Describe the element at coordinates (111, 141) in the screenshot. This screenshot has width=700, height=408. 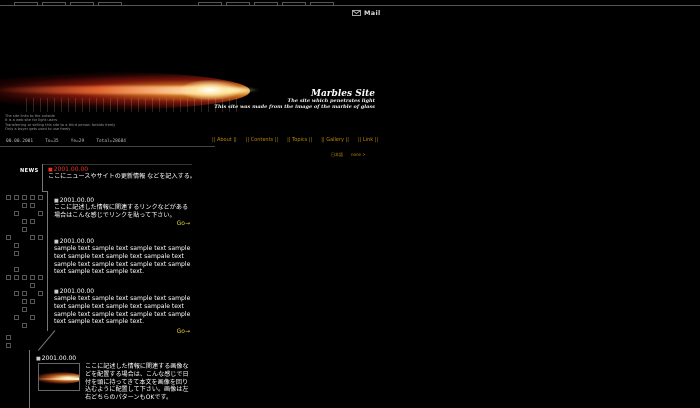
I see `status-total: Total=28684` at that location.